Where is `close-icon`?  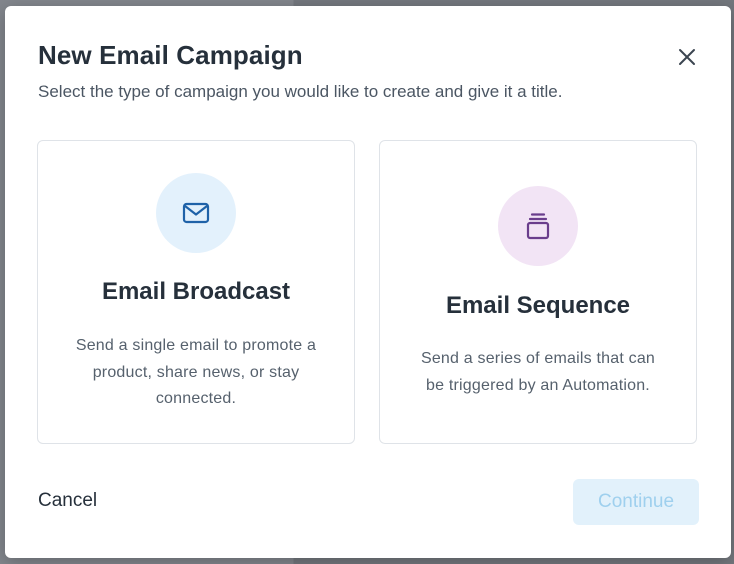 close-icon is located at coordinates (687, 57).